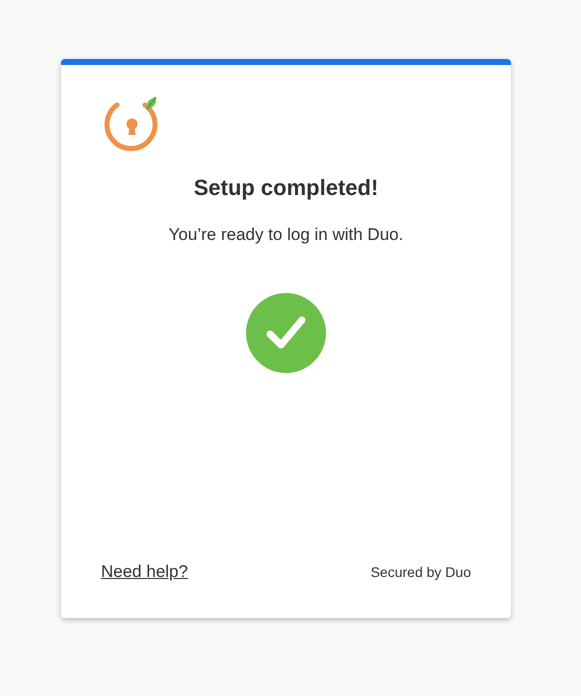 The image size is (581, 696). I want to click on secured-by-text: Secured by Duo, so click(420, 572).